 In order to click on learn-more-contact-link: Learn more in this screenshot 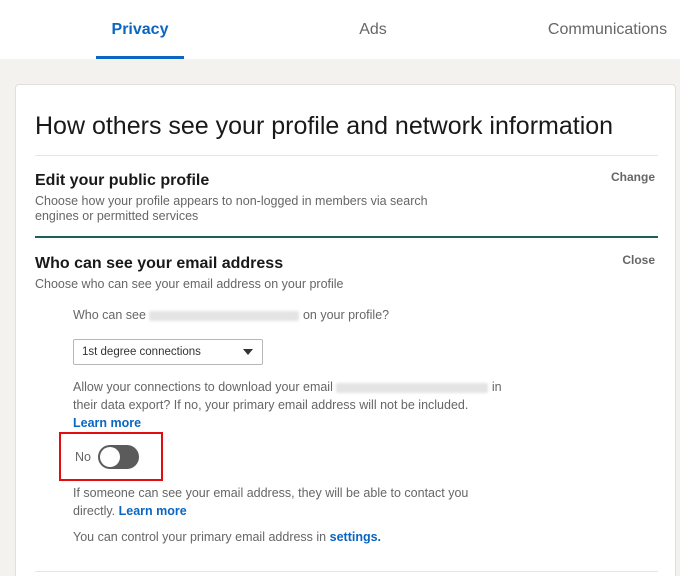, I will do `click(153, 511)`.